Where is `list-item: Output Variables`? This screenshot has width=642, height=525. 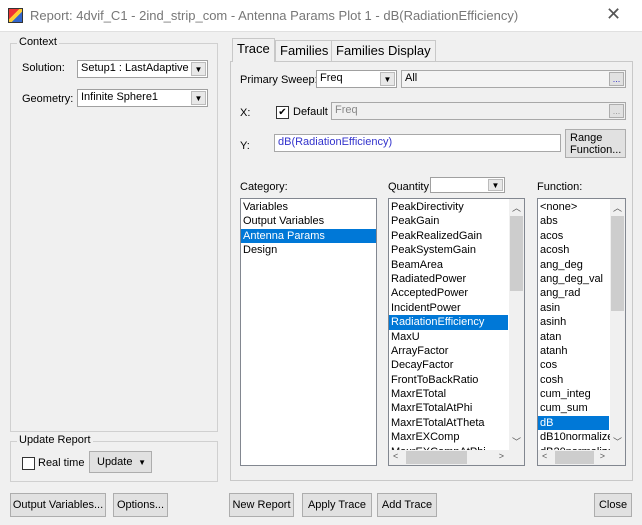
list-item: Output Variables is located at coordinates (308, 221).